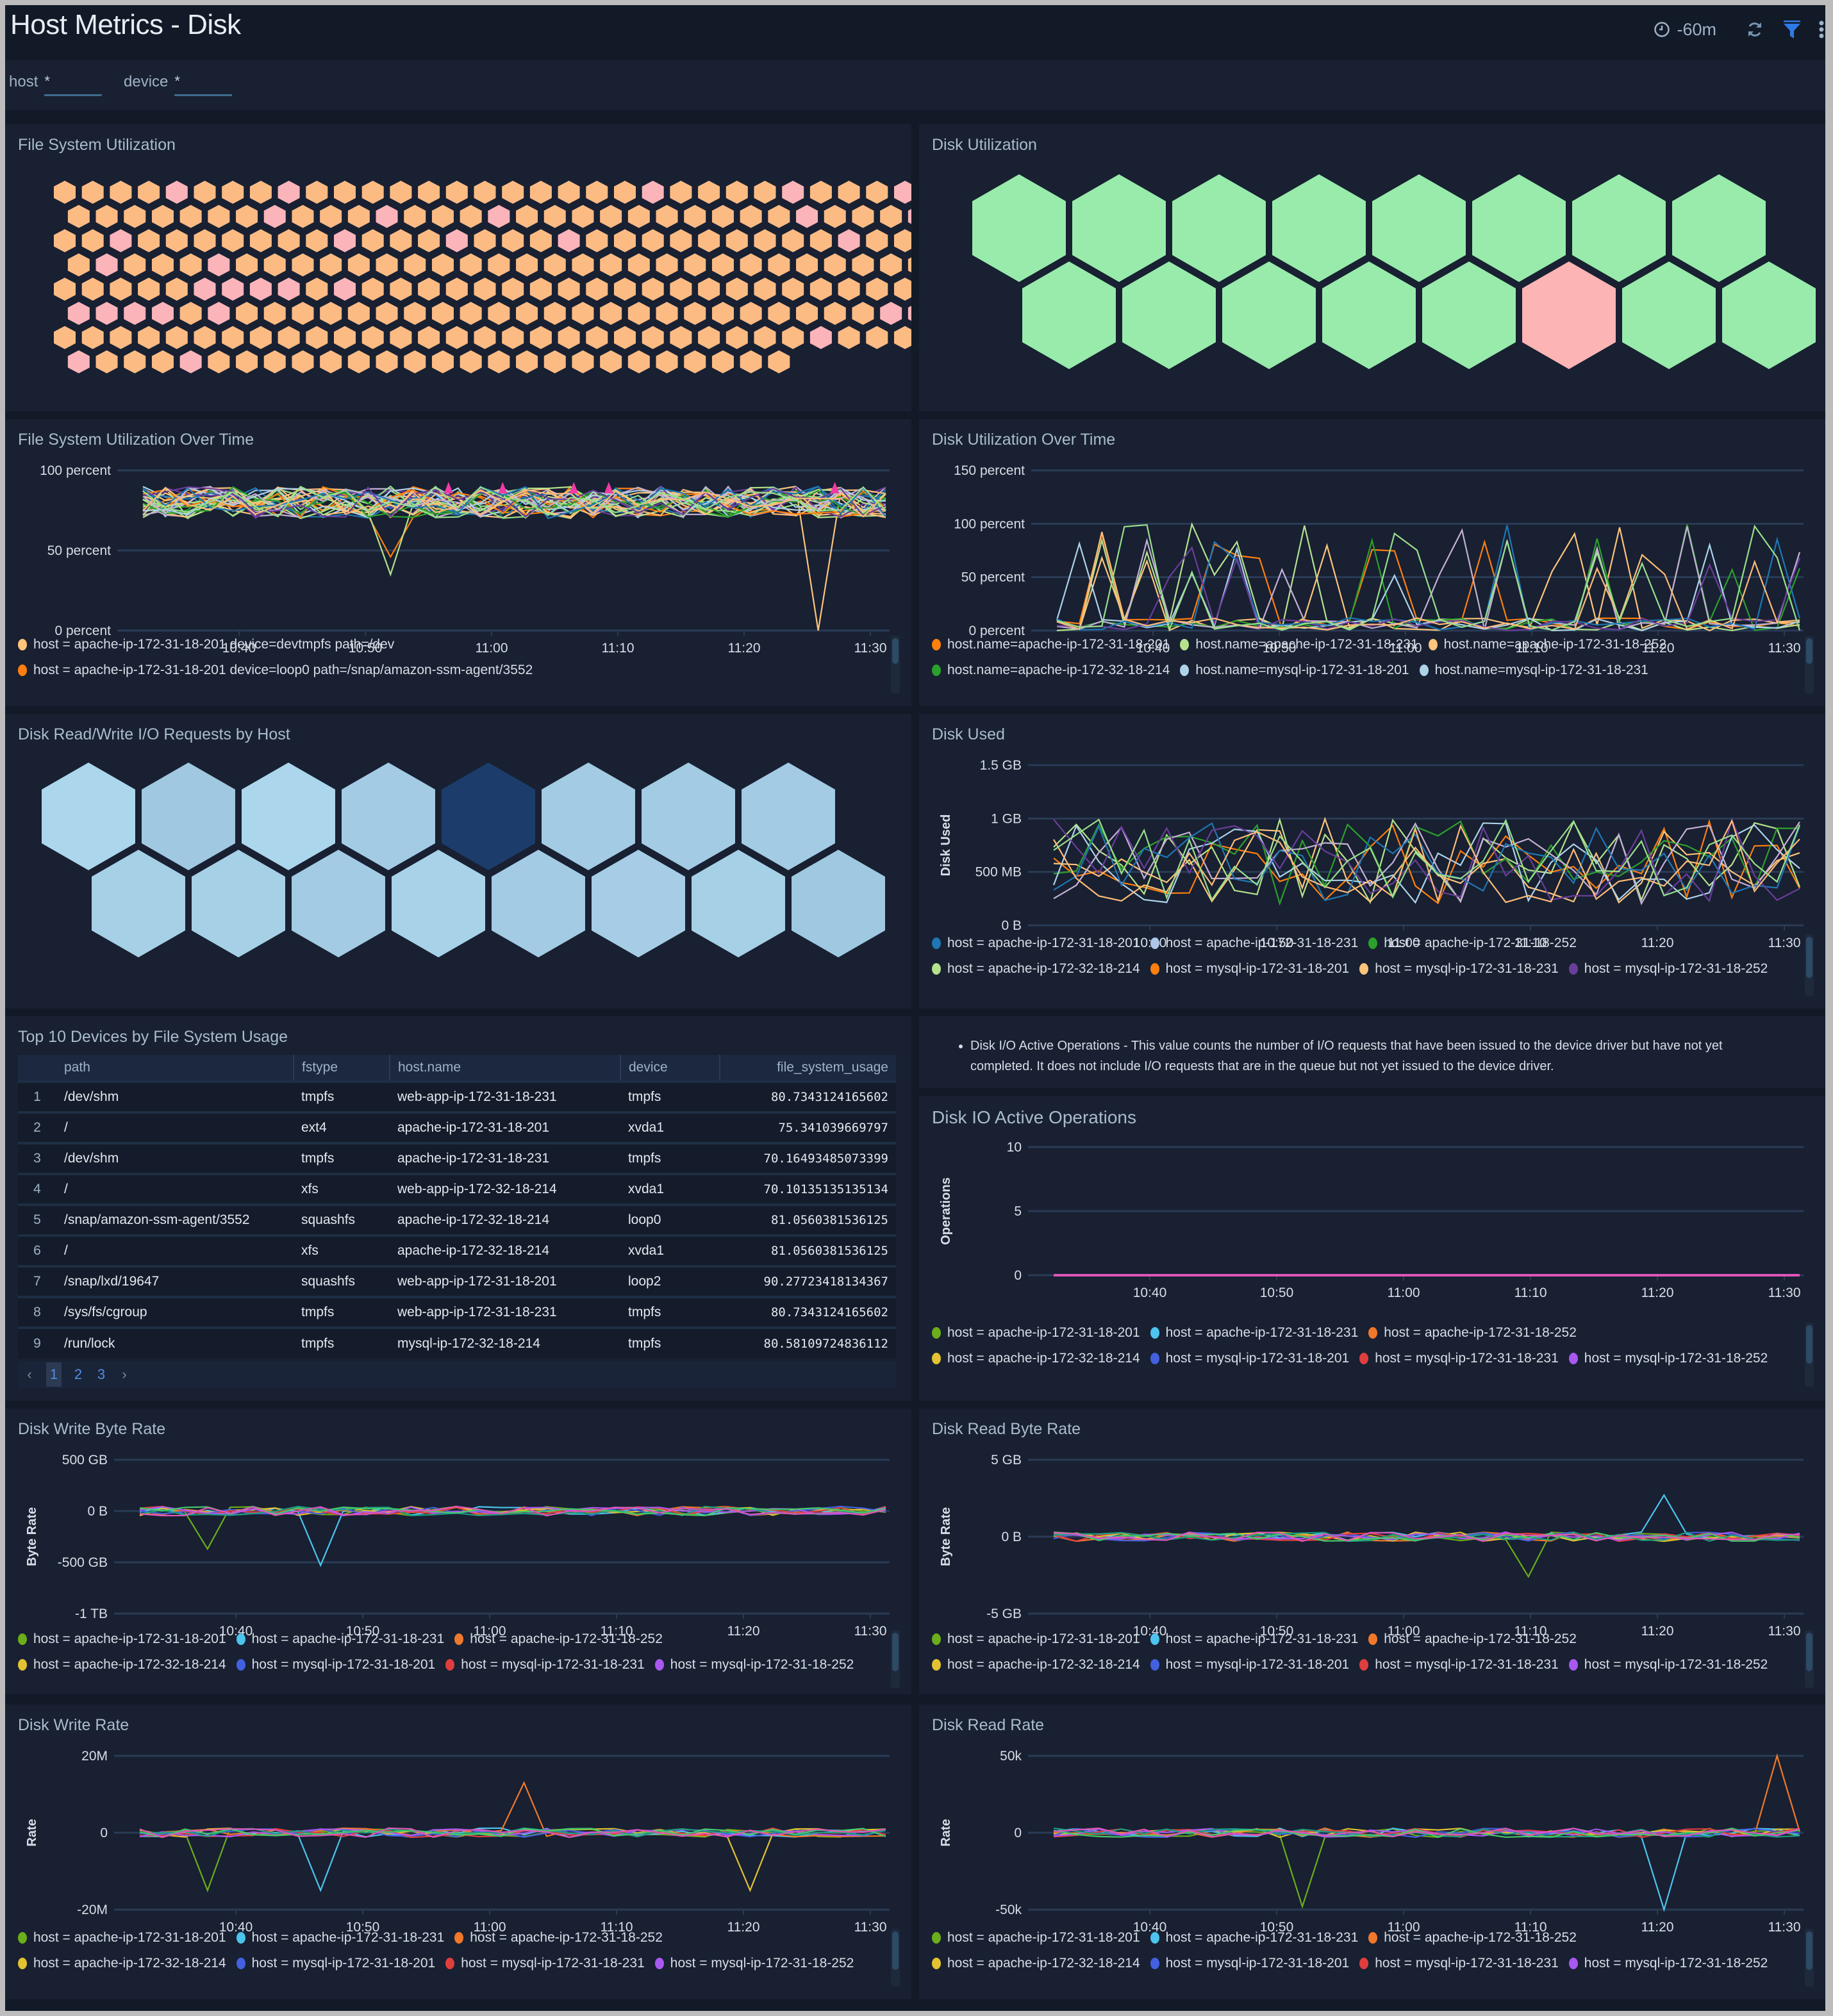  I want to click on more-options-button, so click(1820, 29).